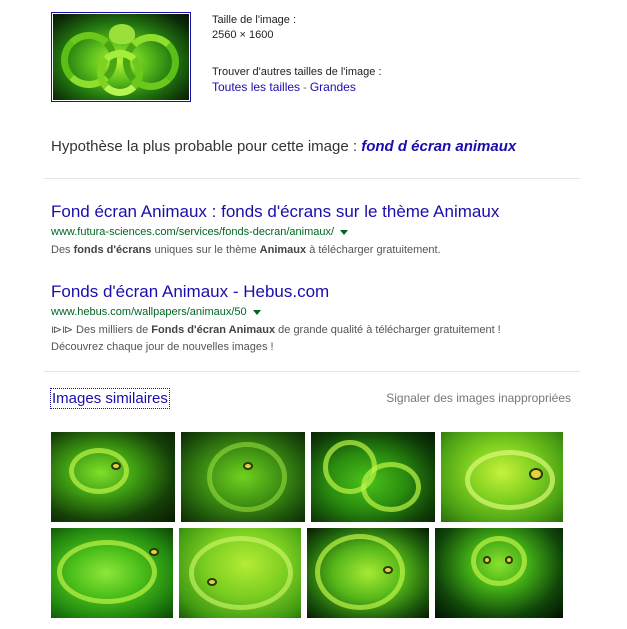 This screenshot has width=627, height=629. What do you see at coordinates (254, 20) in the screenshot?
I see `image-size-label: Taille de l'image :` at bounding box center [254, 20].